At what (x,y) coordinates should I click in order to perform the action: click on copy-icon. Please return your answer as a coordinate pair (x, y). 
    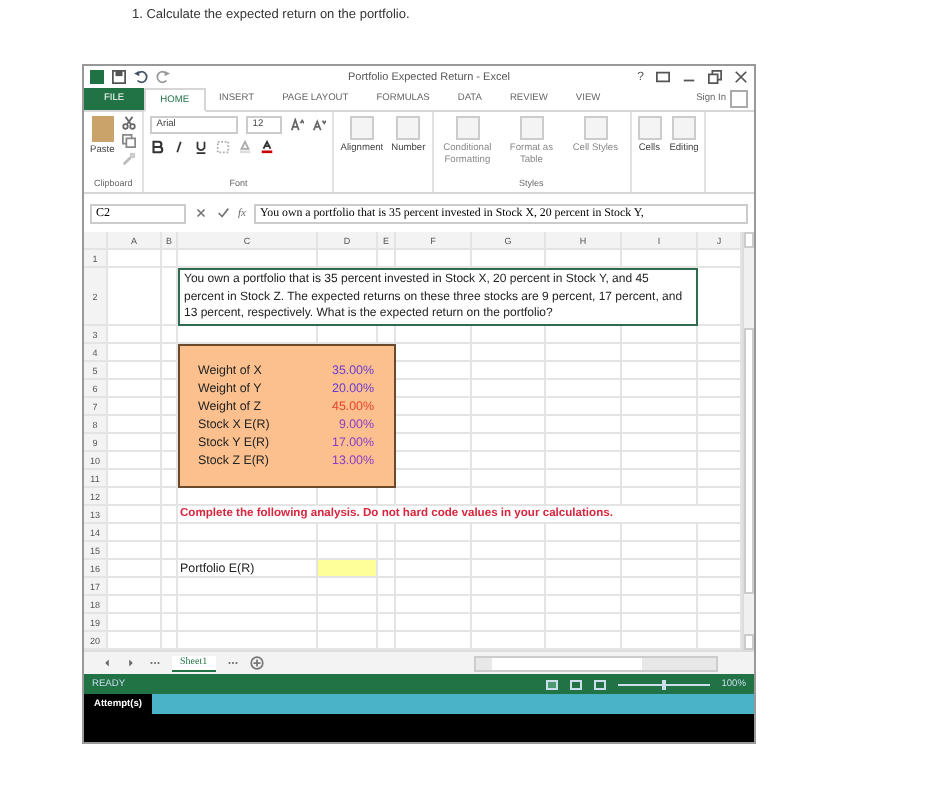
    Looking at the image, I should click on (129, 141).